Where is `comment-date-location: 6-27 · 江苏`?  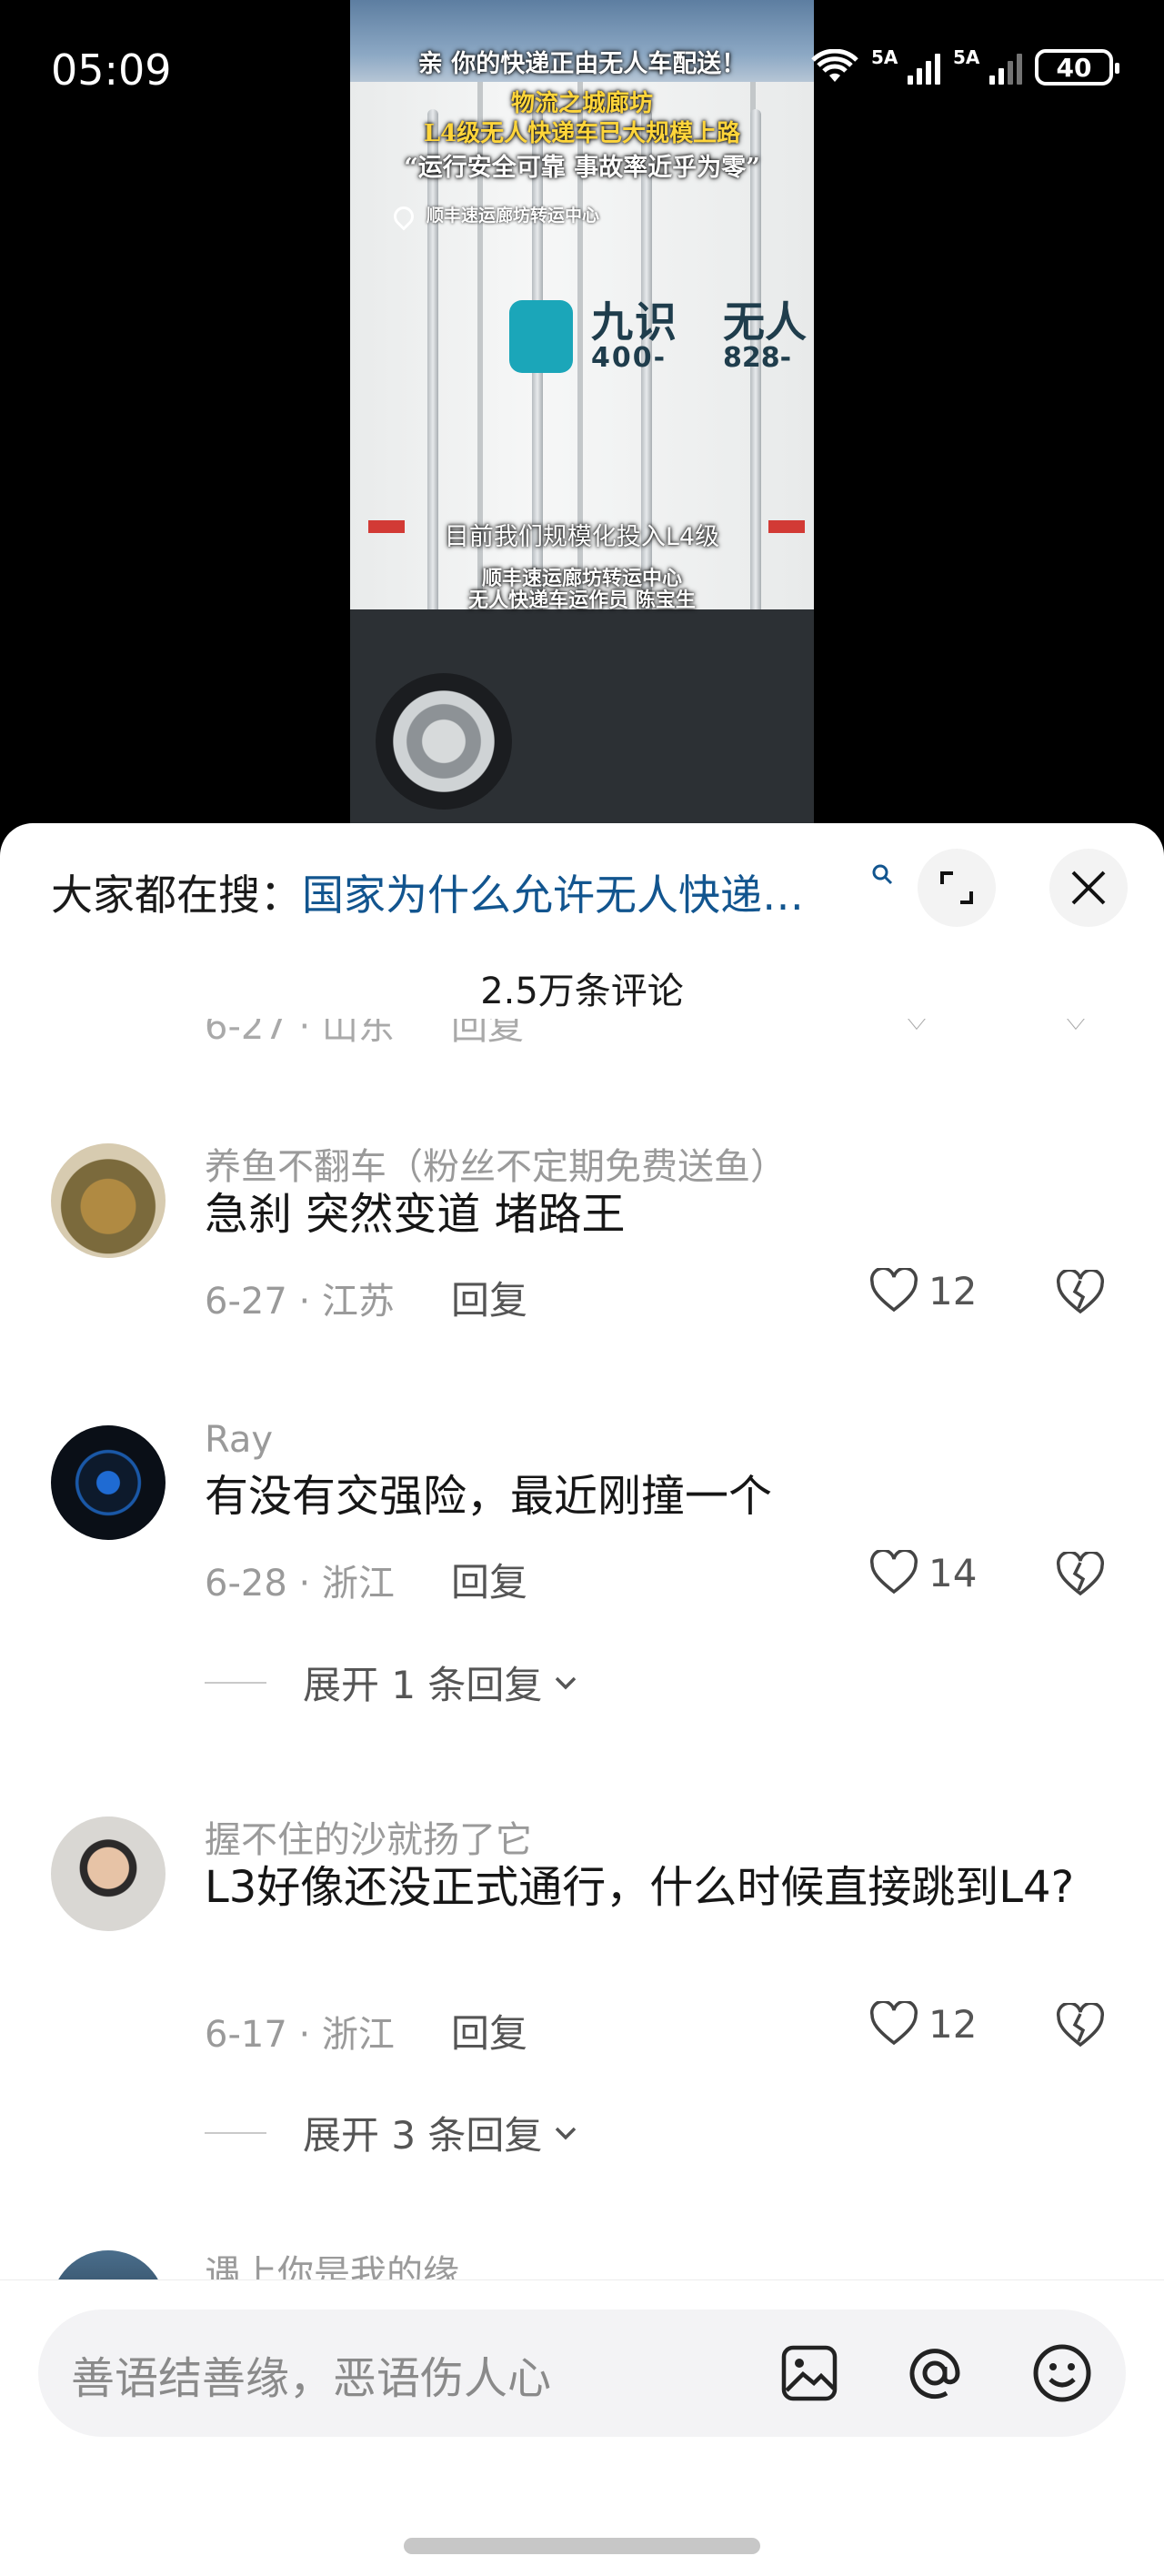
comment-date-location: 6-27 · 江苏 is located at coordinates (300, 1302).